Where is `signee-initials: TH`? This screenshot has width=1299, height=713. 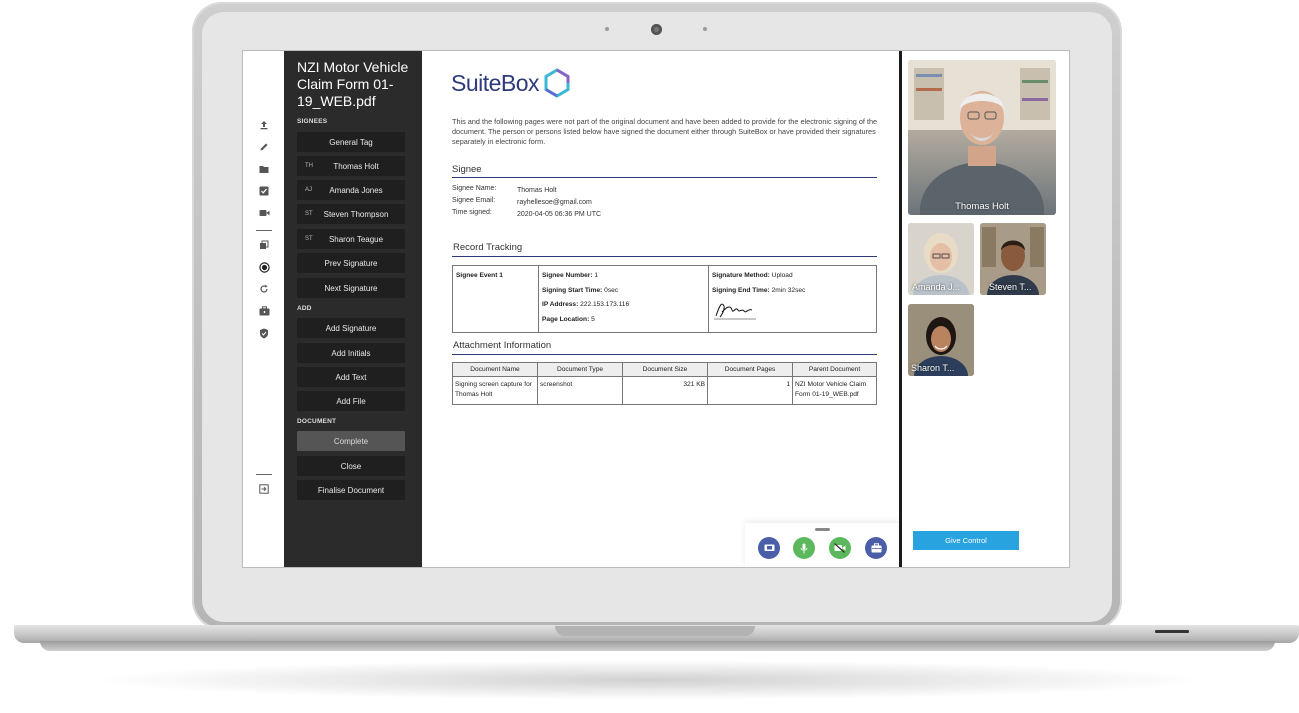 signee-initials: TH is located at coordinates (309, 166).